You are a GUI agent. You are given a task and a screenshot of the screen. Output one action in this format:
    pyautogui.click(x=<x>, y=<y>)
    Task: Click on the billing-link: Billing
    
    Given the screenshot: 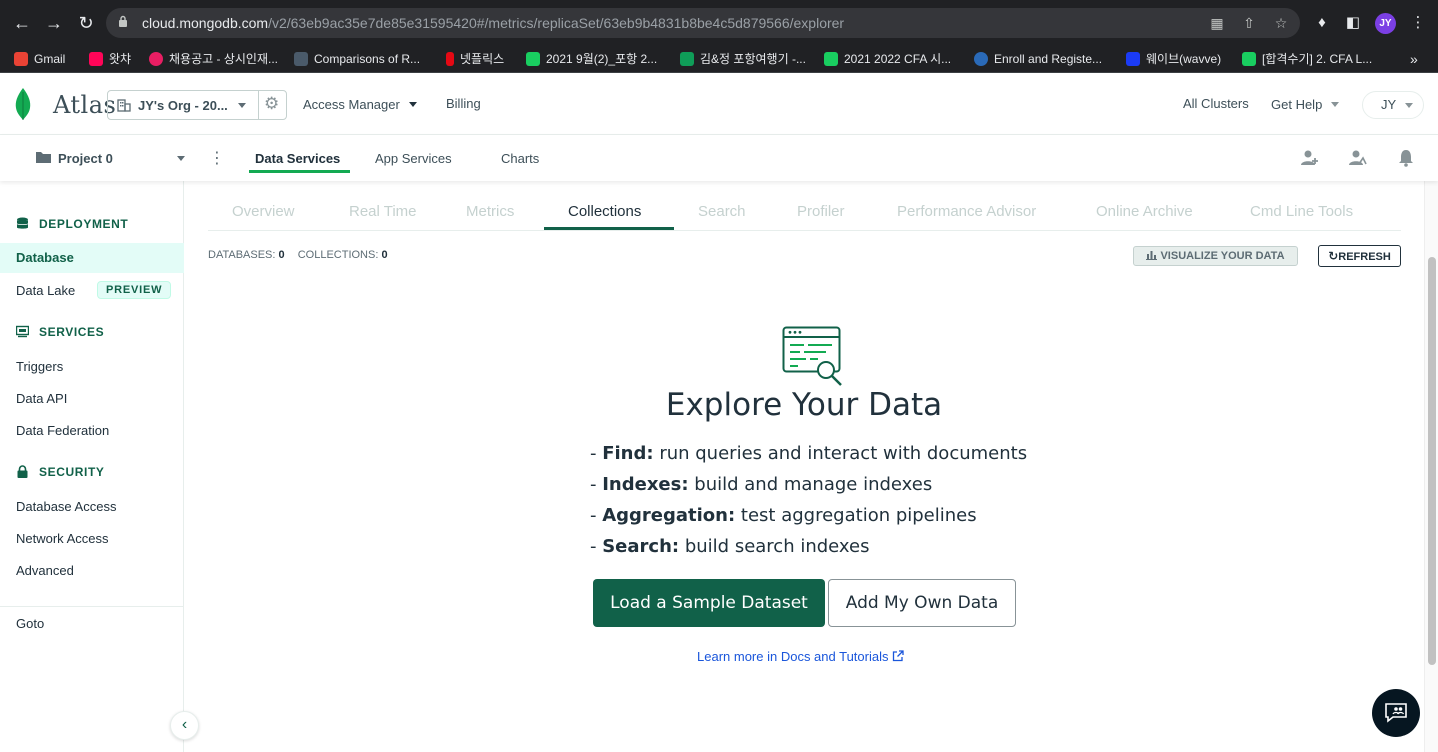 What is the action you would take?
    pyautogui.click(x=463, y=103)
    